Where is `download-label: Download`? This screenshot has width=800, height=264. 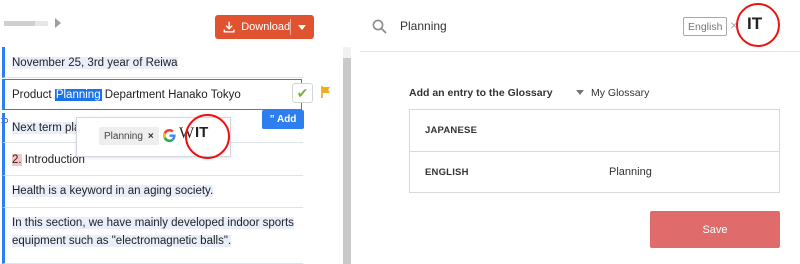 download-label: Download is located at coordinates (266, 27).